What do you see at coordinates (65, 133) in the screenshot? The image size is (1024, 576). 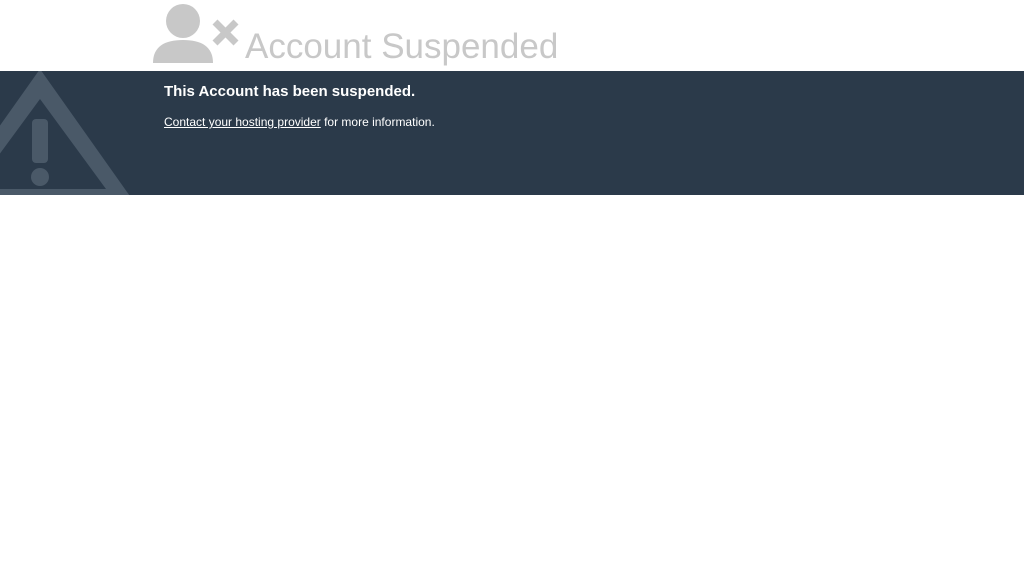 I see `warning-icon` at bounding box center [65, 133].